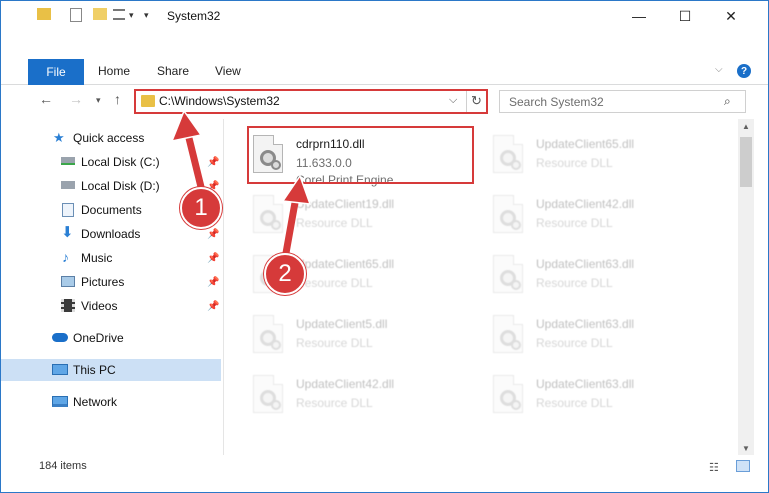 Image resolution: width=769 pixels, height=493 pixels. I want to click on arrow-1-shaft, so click(195, 162).